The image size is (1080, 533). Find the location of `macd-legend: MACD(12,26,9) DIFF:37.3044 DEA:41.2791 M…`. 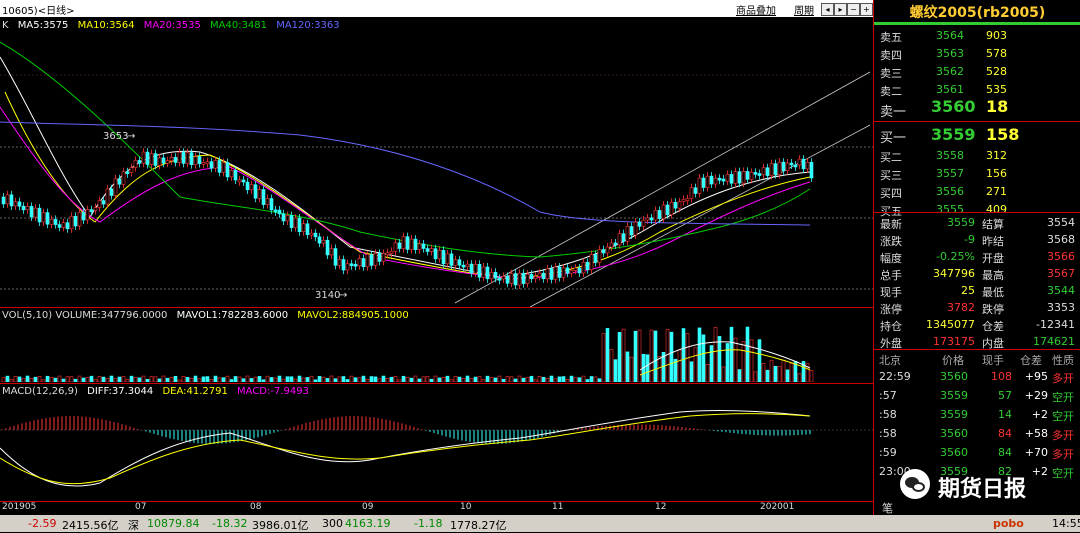

macd-legend: MACD(12,26,9) DIFF:37.3044 DEA:41.2791 M… is located at coordinates (155, 391).